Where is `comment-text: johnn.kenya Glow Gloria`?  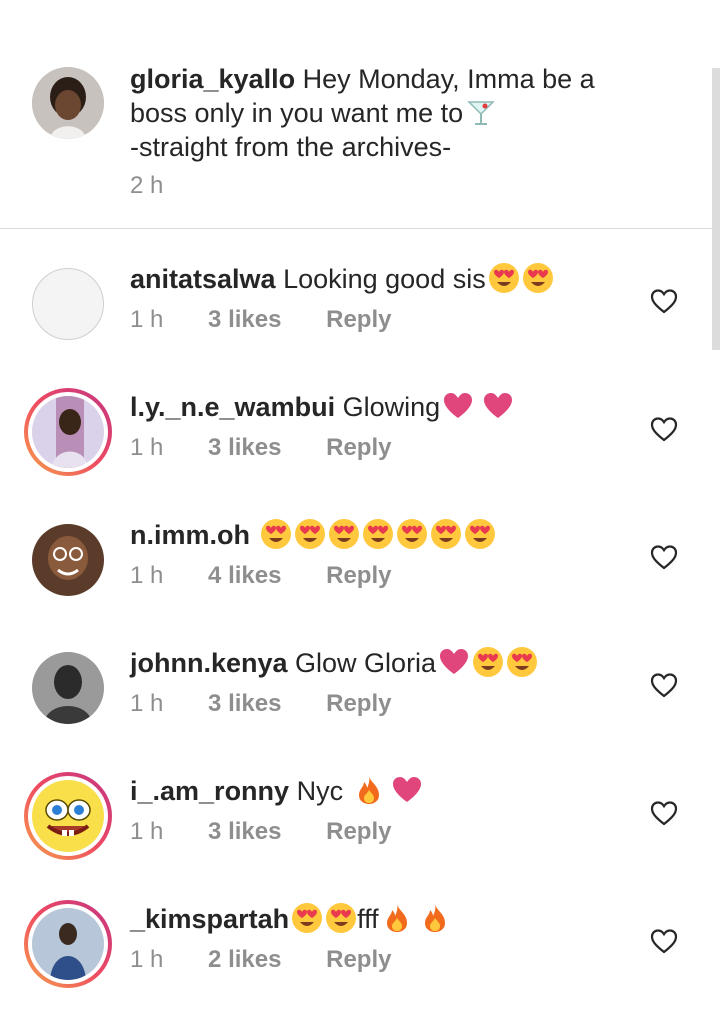
comment-text: johnn.kenya Glow Gloria is located at coordinates (334, 663).